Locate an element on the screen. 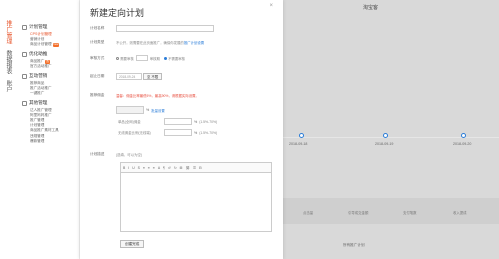  menu-item-label: 推荐商品 is located at coordinates (37, 82).